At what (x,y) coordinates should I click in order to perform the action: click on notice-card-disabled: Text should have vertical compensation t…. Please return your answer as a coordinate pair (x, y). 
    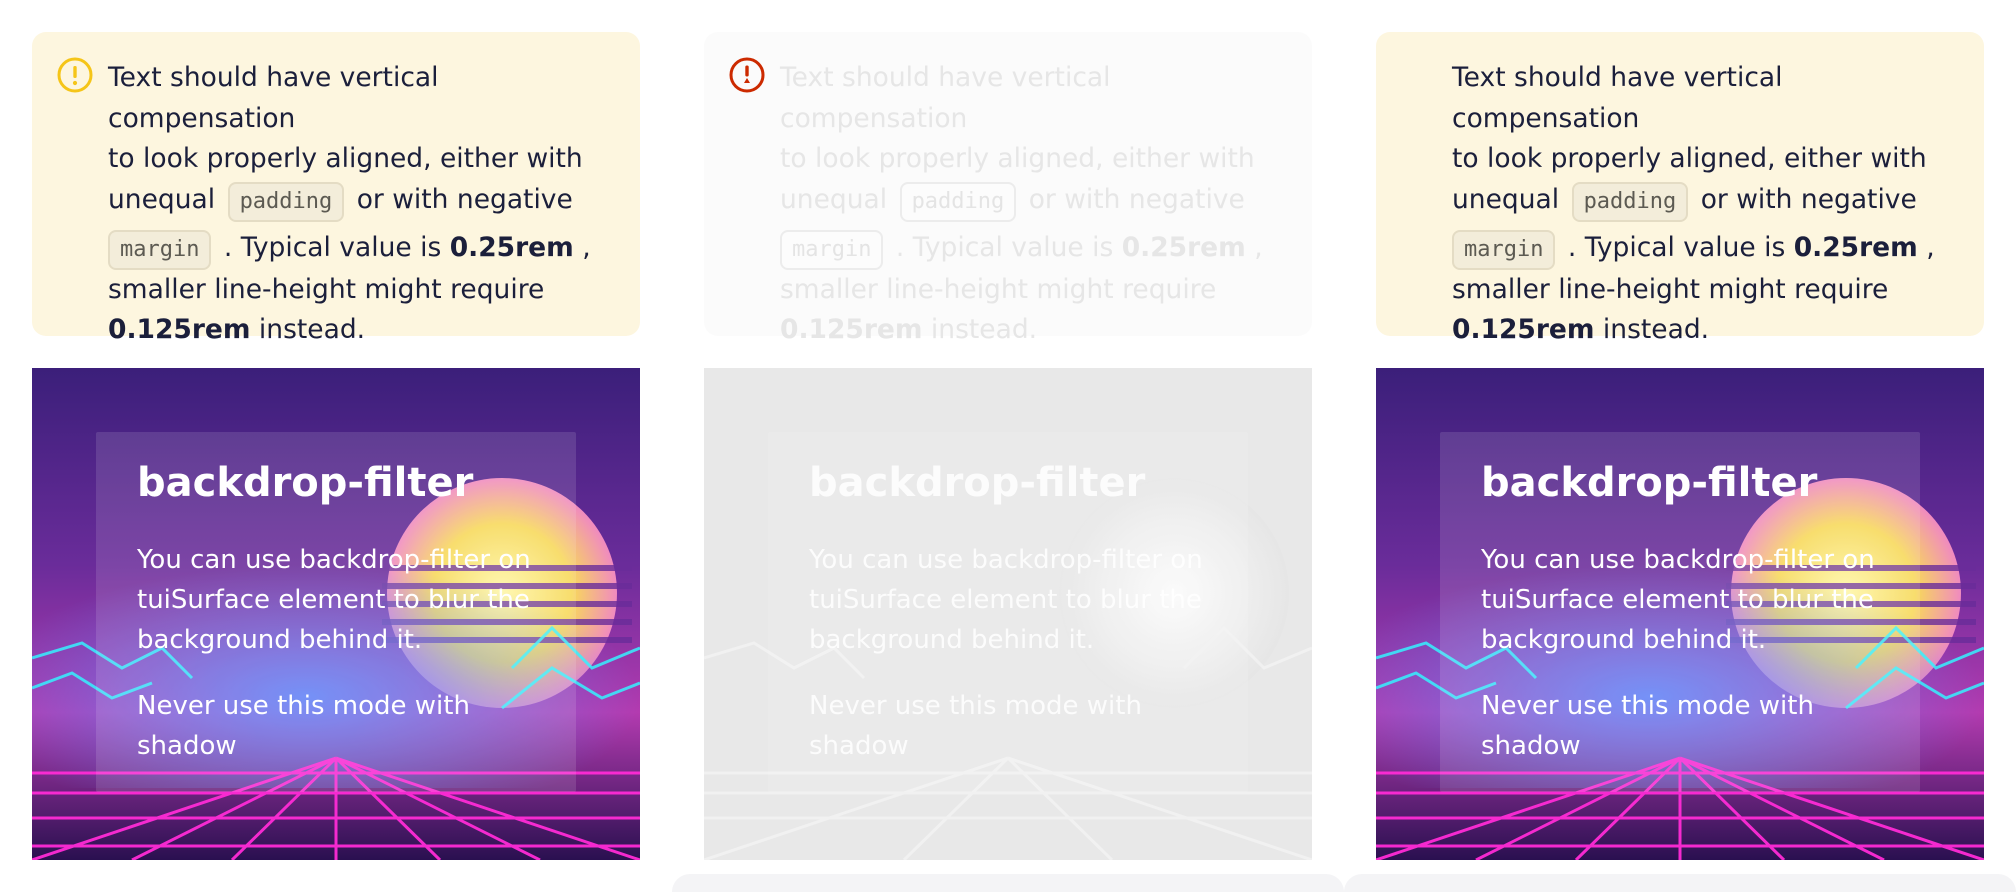
    Looking at the image, I should click on (1008, 188).